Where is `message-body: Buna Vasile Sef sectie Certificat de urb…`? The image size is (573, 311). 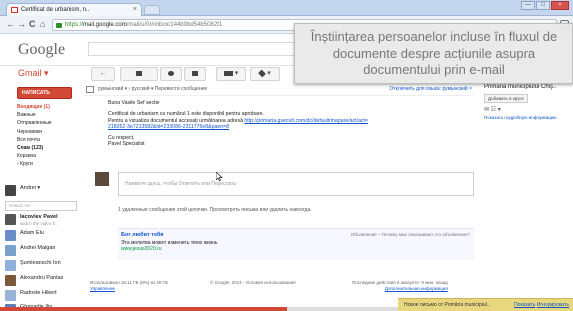
message-body: Buna Vasile Sef sectie Certificat de urb… is located at coordinates (238, 124).